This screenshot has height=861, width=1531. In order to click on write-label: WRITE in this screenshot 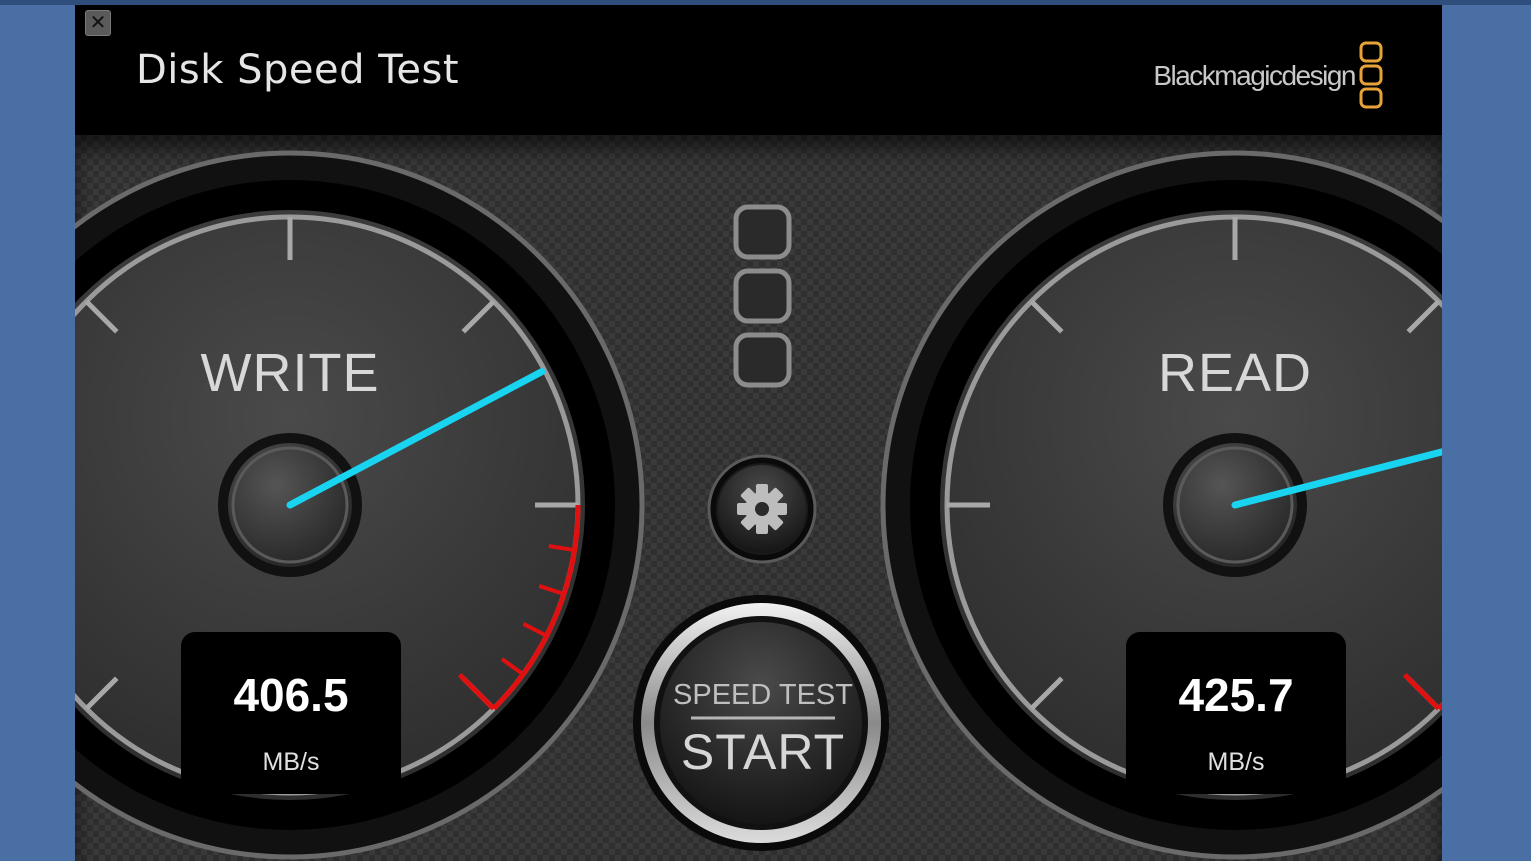, I will do `click(290, 373)`.